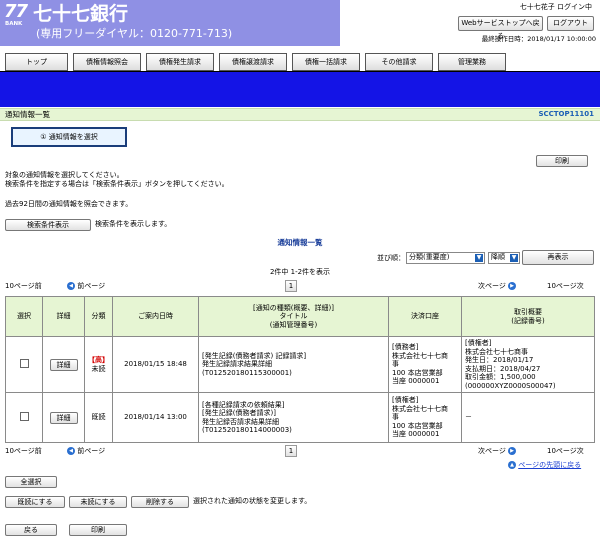 The width and height of the screenshot is (600, 545). I want to click on row-category-cell: 【高】 未読, so click(98, 364).